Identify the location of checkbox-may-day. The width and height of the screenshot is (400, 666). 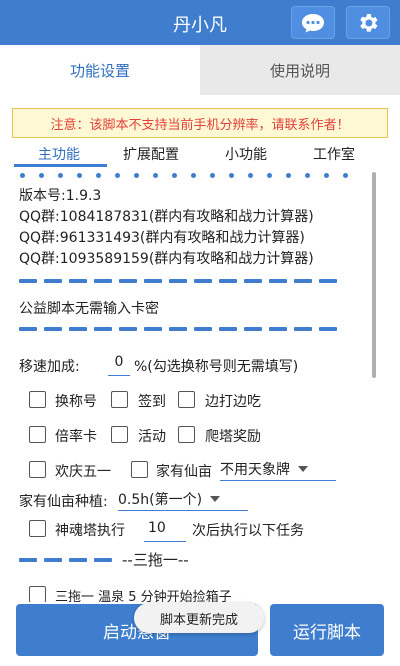
(37, 469).